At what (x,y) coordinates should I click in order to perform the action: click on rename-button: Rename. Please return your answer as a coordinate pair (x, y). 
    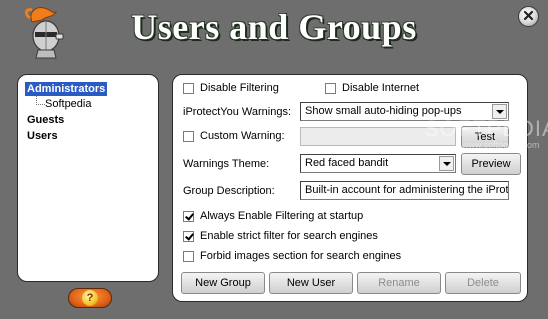
    Looking at the image, I should click on (399, 283).